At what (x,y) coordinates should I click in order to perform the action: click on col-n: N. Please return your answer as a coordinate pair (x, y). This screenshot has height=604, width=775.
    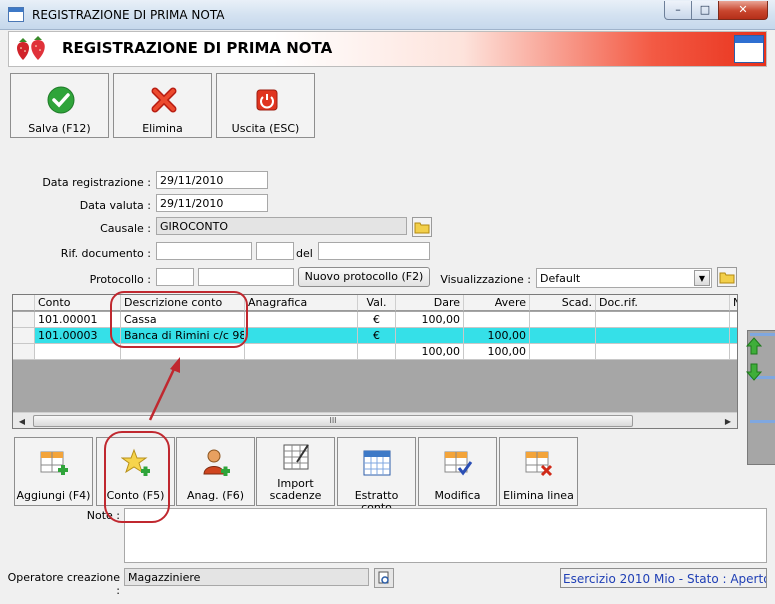
    Looking at the image, I should click on (733, 303).